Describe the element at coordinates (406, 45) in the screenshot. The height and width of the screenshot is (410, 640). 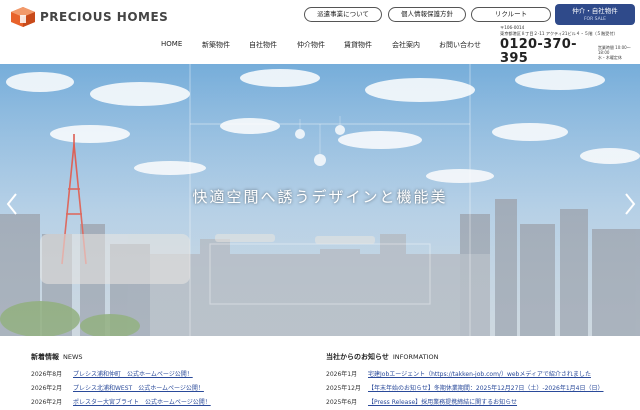
I see `nav-company: 会社案内` at that location.